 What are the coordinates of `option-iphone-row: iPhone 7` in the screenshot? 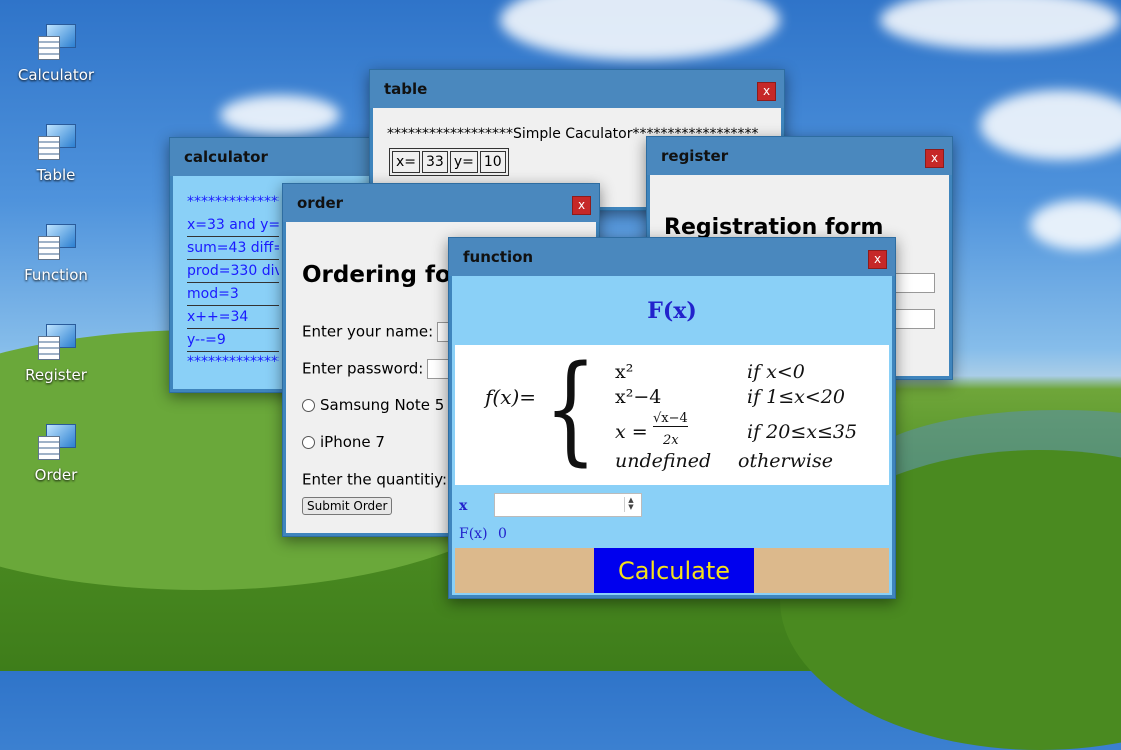 It's located at (343, 442).